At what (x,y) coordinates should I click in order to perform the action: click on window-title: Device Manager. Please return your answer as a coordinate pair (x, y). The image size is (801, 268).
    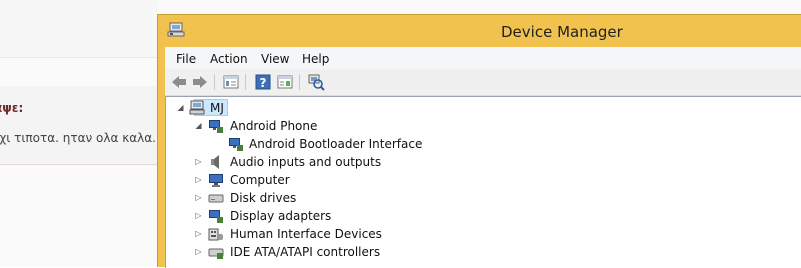
    Looking at the image, I should click on (562, 32).